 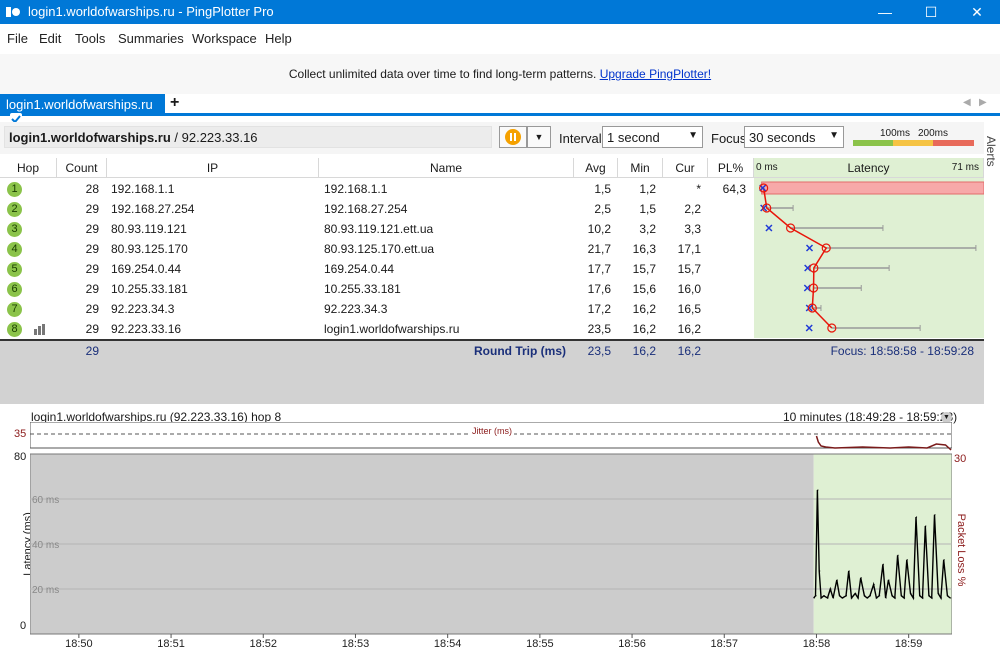 I want to click on x-tick-label: 18:56, so click(x=632, y=643).